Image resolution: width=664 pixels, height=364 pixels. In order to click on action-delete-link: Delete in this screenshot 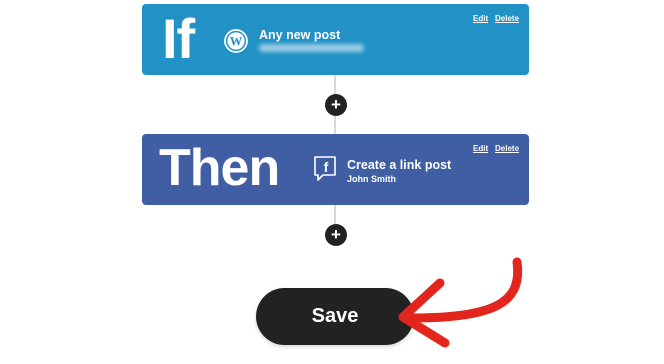, I will do `click(507, 148)`.